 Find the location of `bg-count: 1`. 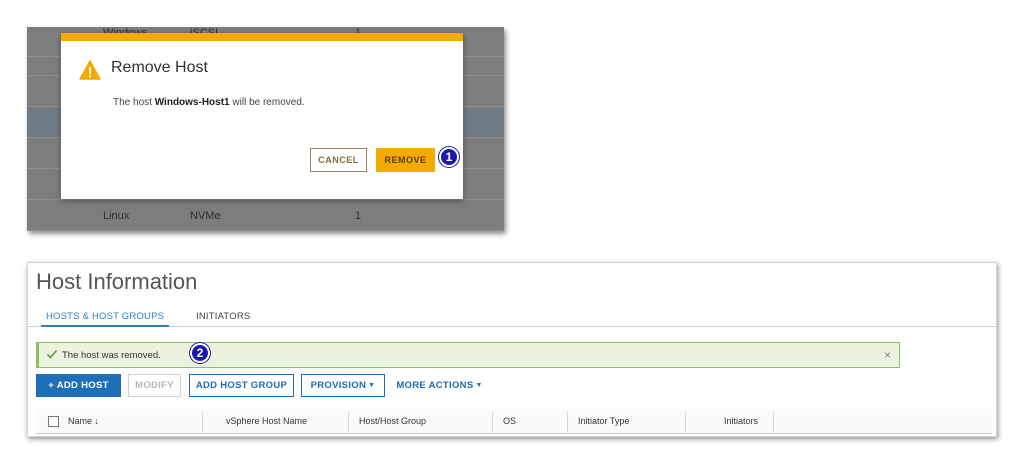

bg-count: 1 is located at coordinates (358, 216).